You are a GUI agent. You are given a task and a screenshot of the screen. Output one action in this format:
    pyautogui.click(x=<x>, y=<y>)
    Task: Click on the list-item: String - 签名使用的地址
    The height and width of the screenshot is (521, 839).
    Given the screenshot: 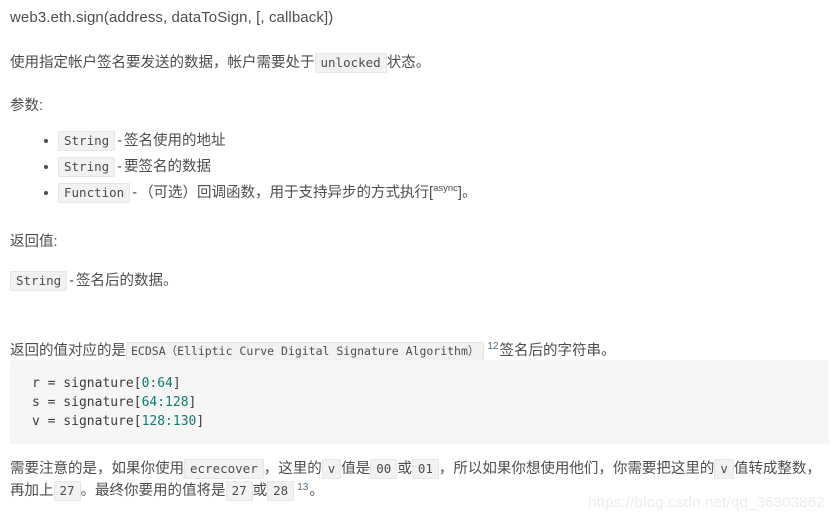 What is the action you would take?
    pyautogui.click(x=259, y=141)
    